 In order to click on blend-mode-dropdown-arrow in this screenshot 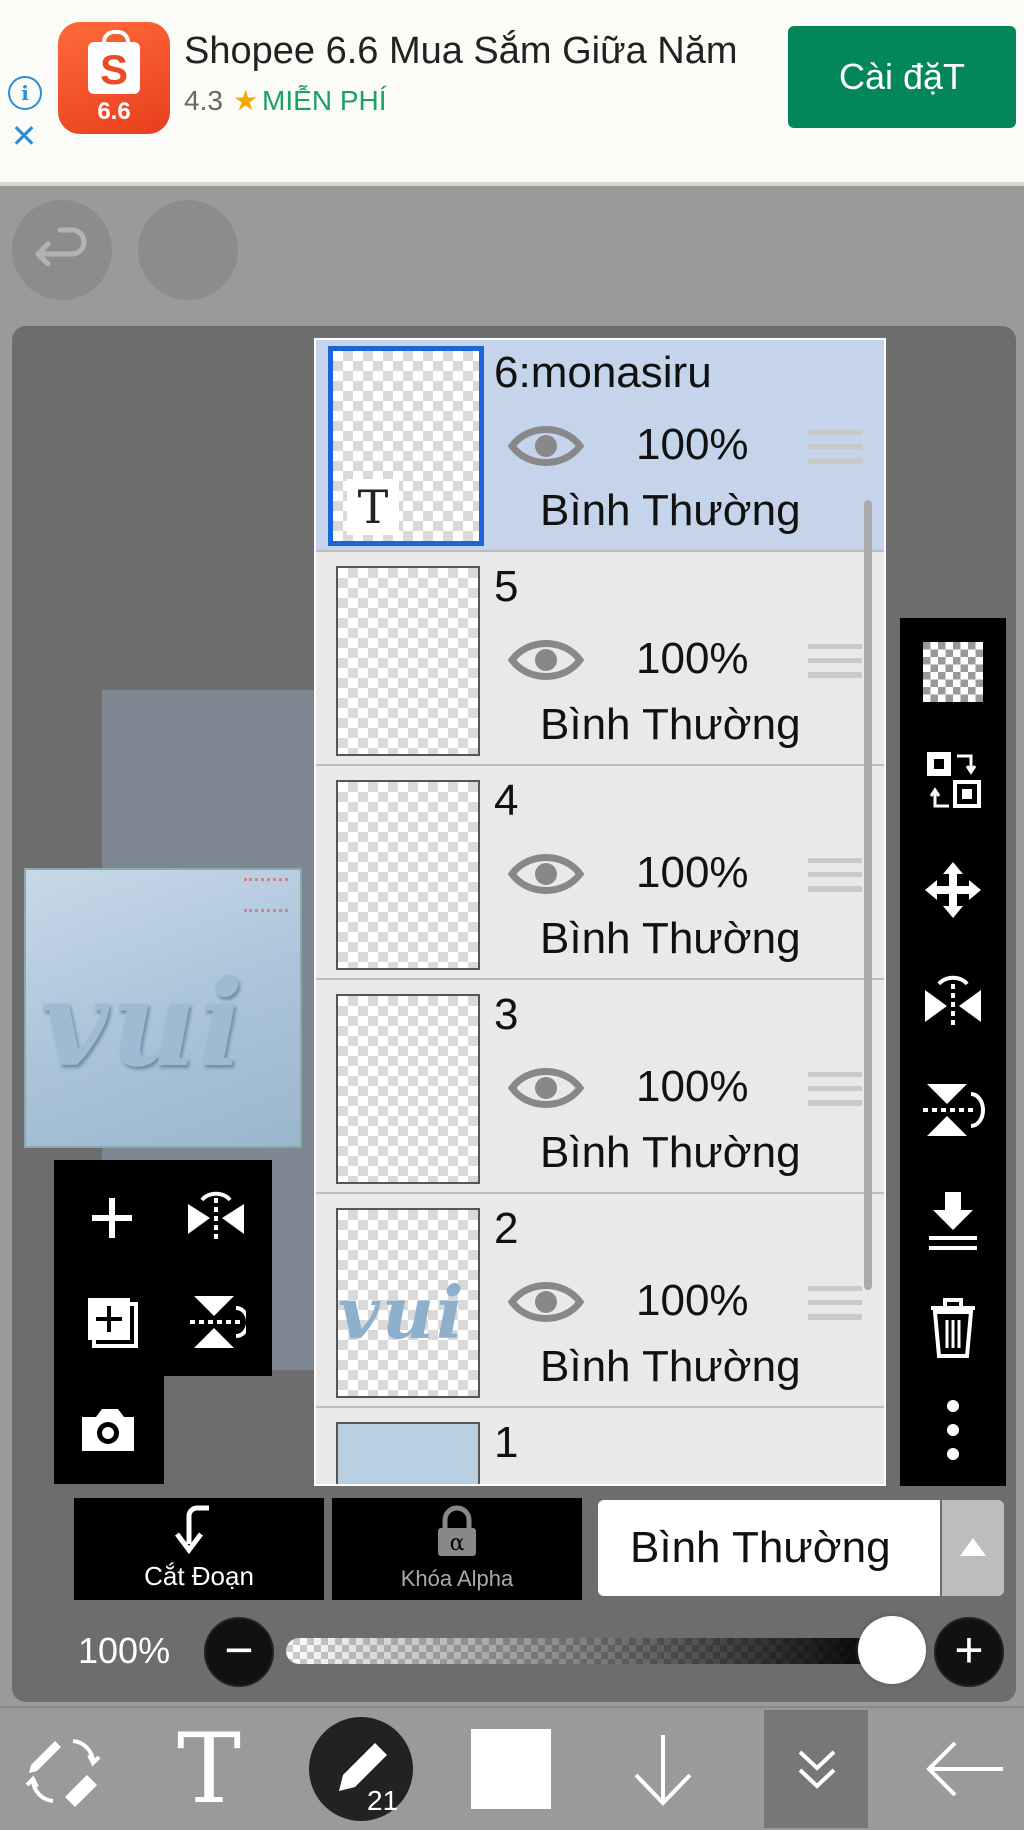, I will do `click(973, 1548)`.